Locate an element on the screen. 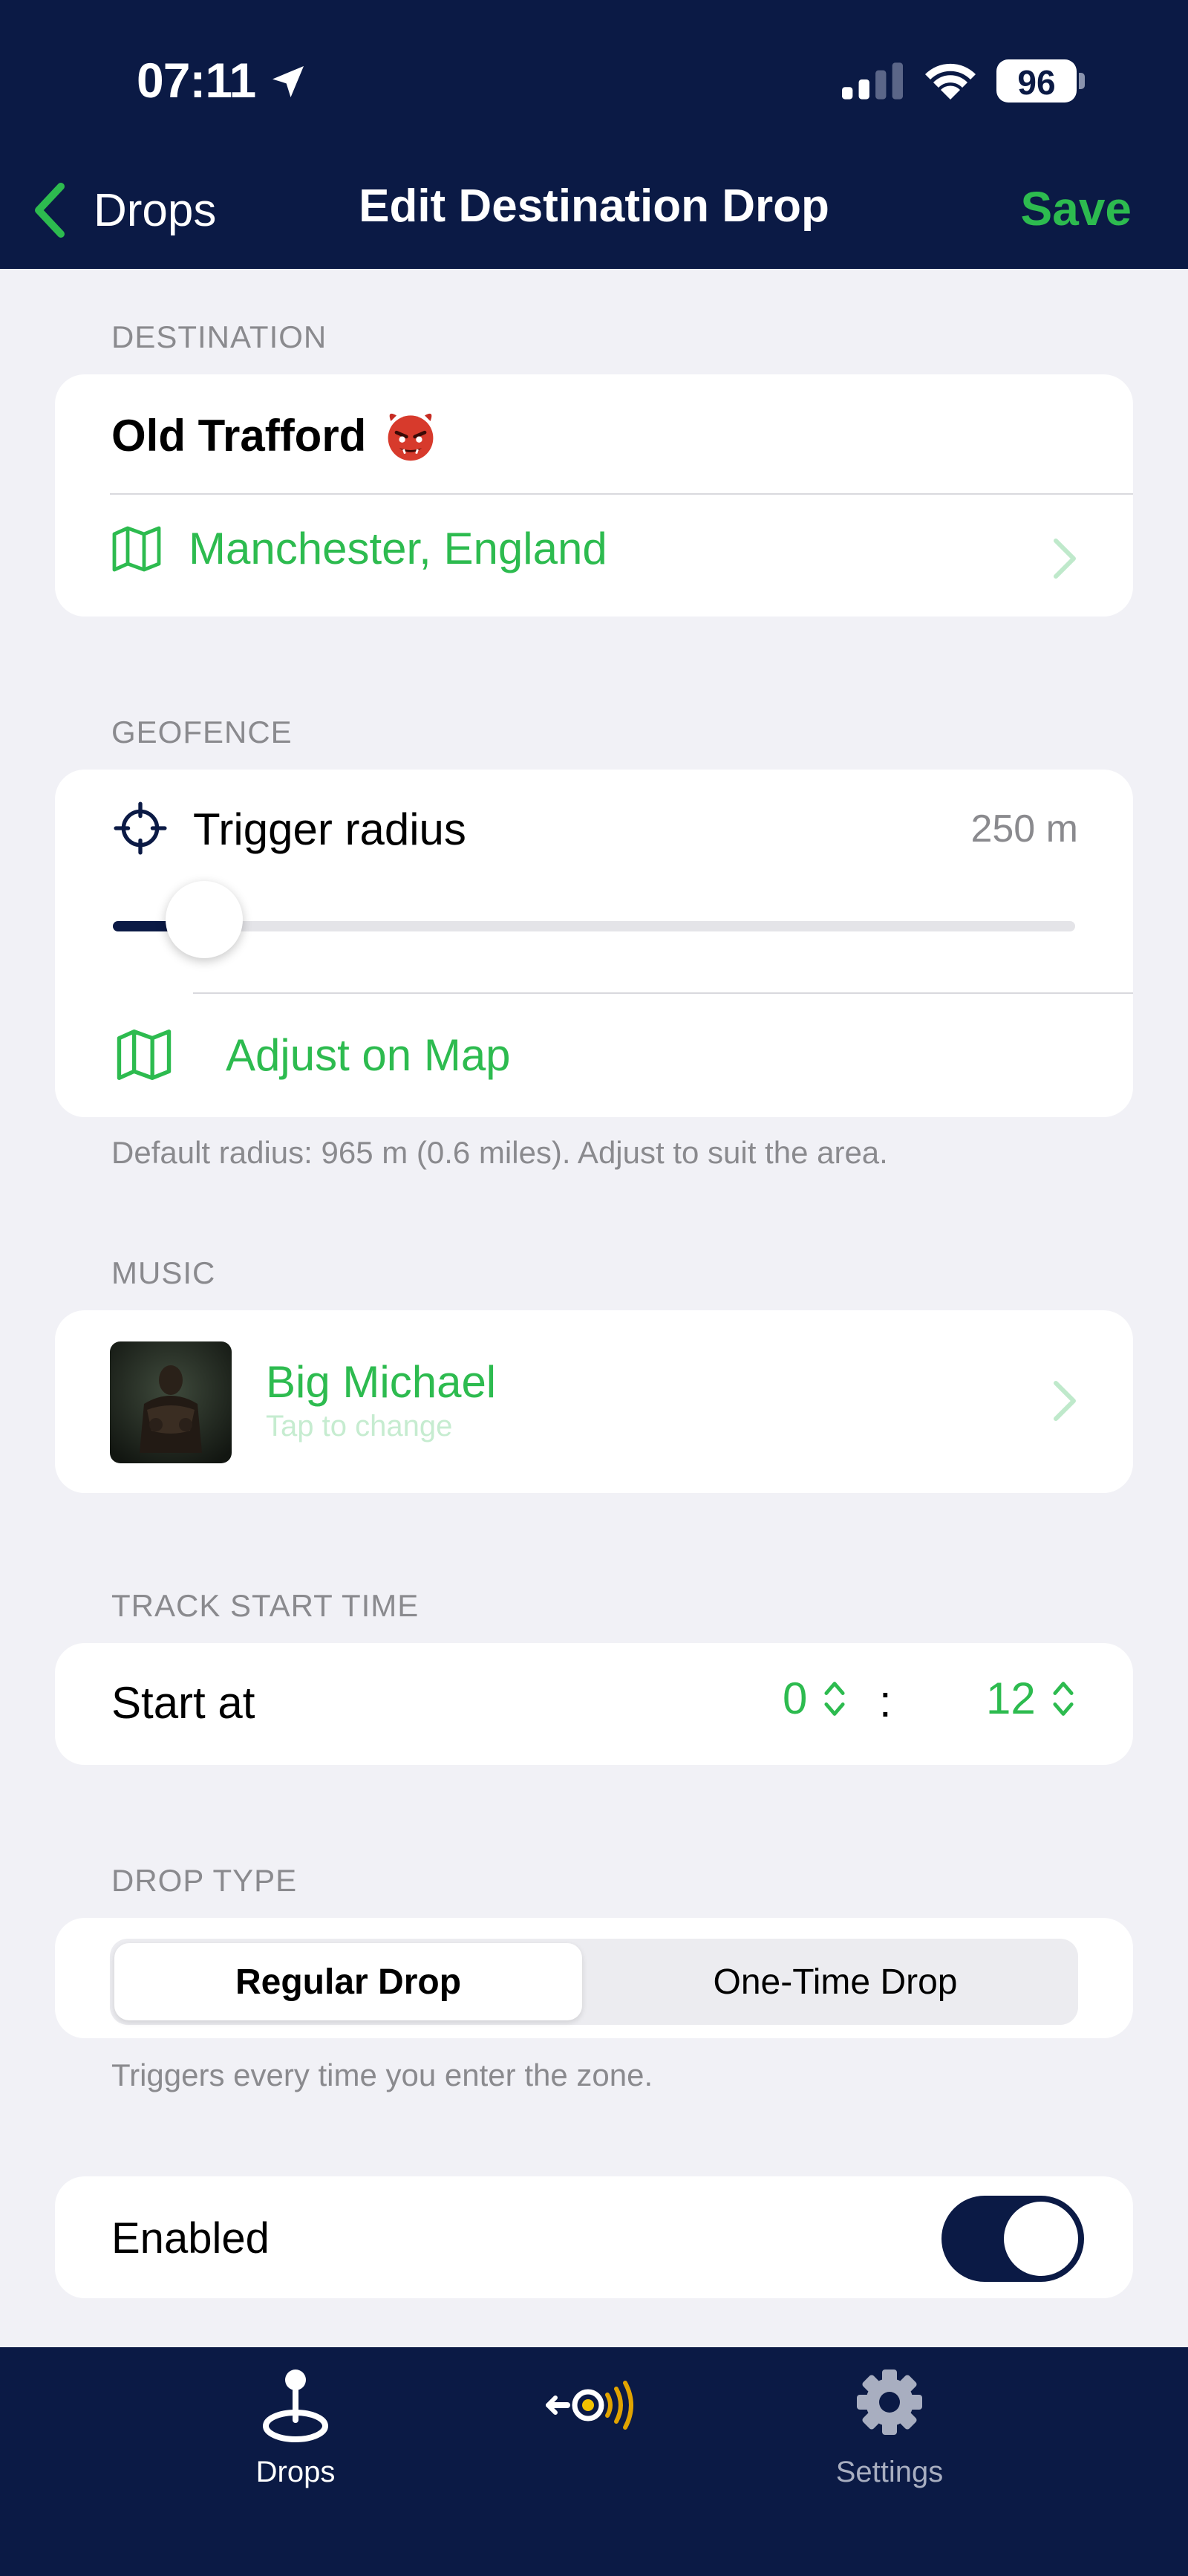 The image size is (1188, 2576). trigger-radius-value: 250 m is located at coordinates (1024, 828).